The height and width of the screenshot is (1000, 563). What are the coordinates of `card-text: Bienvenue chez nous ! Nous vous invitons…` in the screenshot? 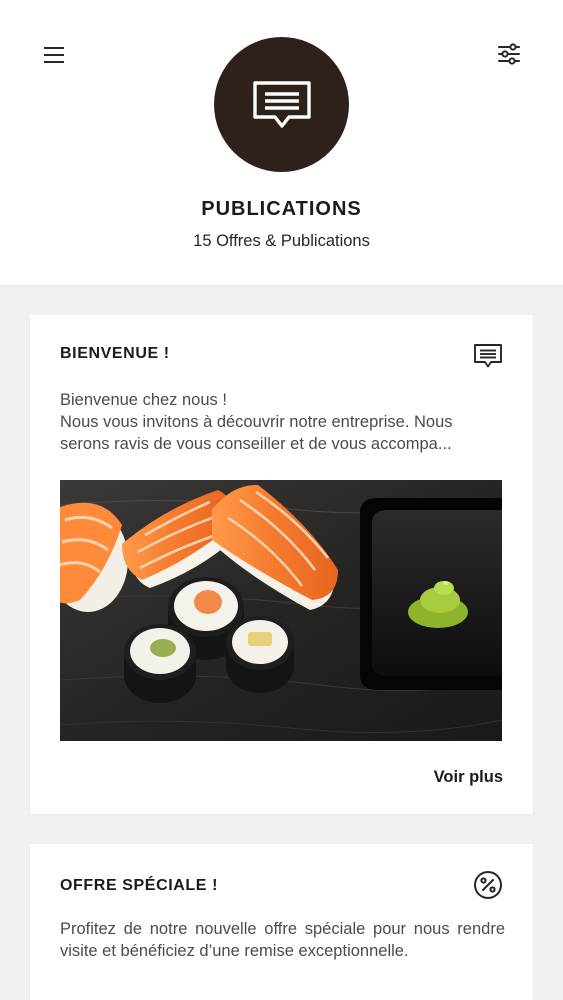 It's located at (282, 422).